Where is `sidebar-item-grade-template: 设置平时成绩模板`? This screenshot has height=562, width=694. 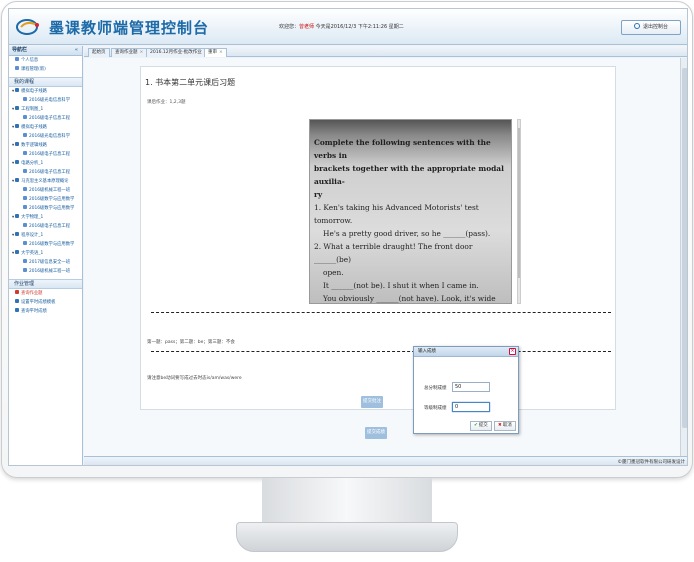
sidebar-item-grade-template: 设置平时成绩模板 is located at coordinates (45, 302).